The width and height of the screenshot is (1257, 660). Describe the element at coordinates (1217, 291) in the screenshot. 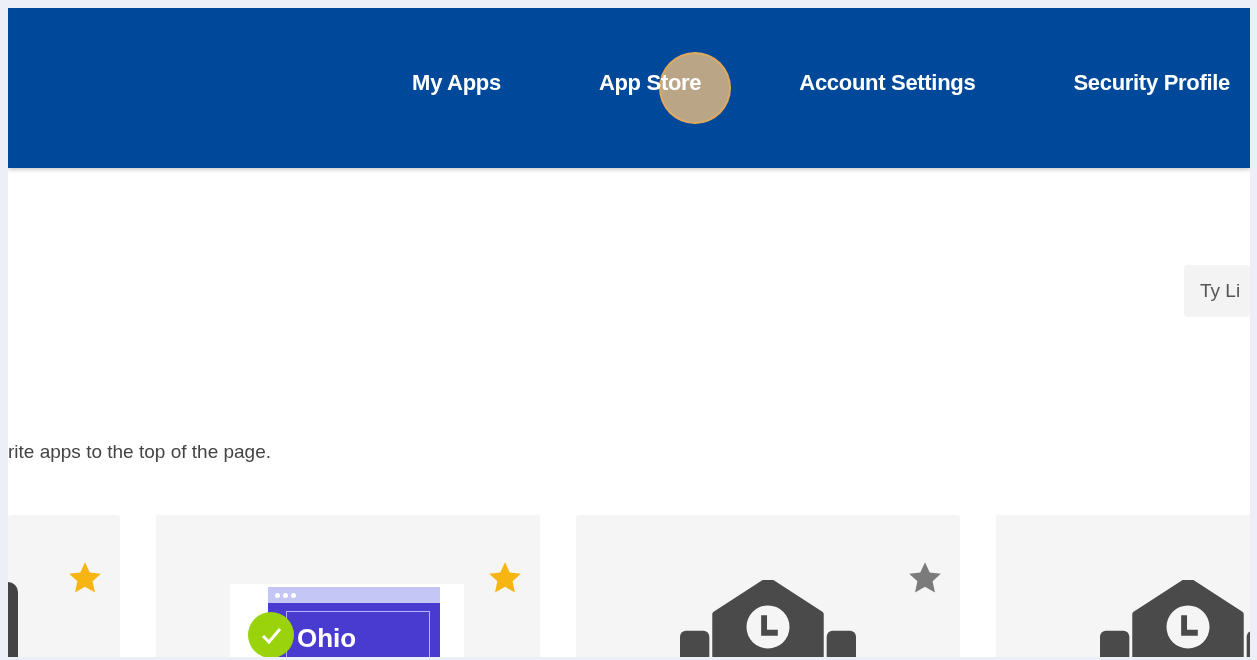

I see `user-chip: Ty Li` at that location.